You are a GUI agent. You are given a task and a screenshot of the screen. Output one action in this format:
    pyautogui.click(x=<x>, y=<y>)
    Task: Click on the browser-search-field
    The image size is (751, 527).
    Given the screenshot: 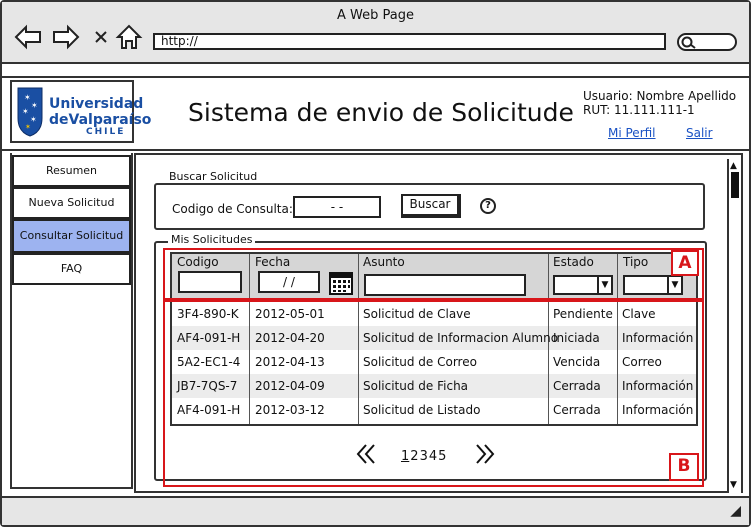 What is the action you would take?
    pyautogui.click(x=707, y=42)
    